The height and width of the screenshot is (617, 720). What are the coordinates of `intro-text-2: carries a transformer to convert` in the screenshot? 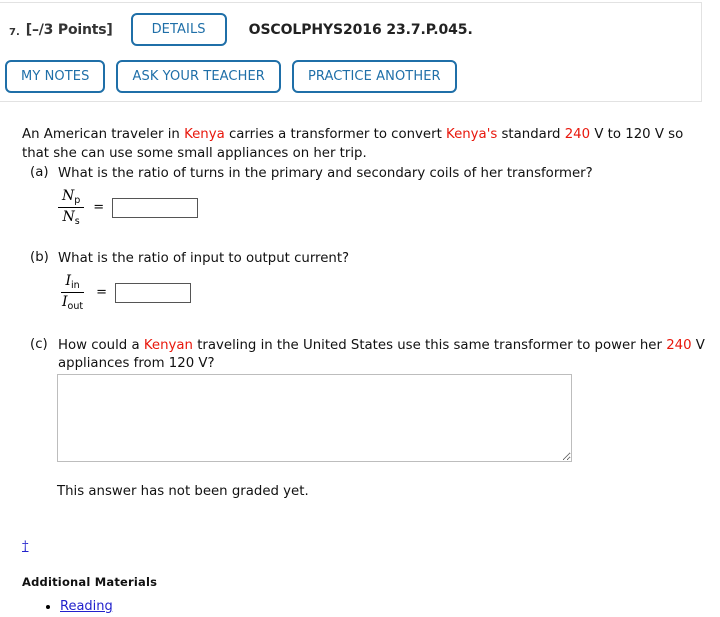 It's located at (335, 135).